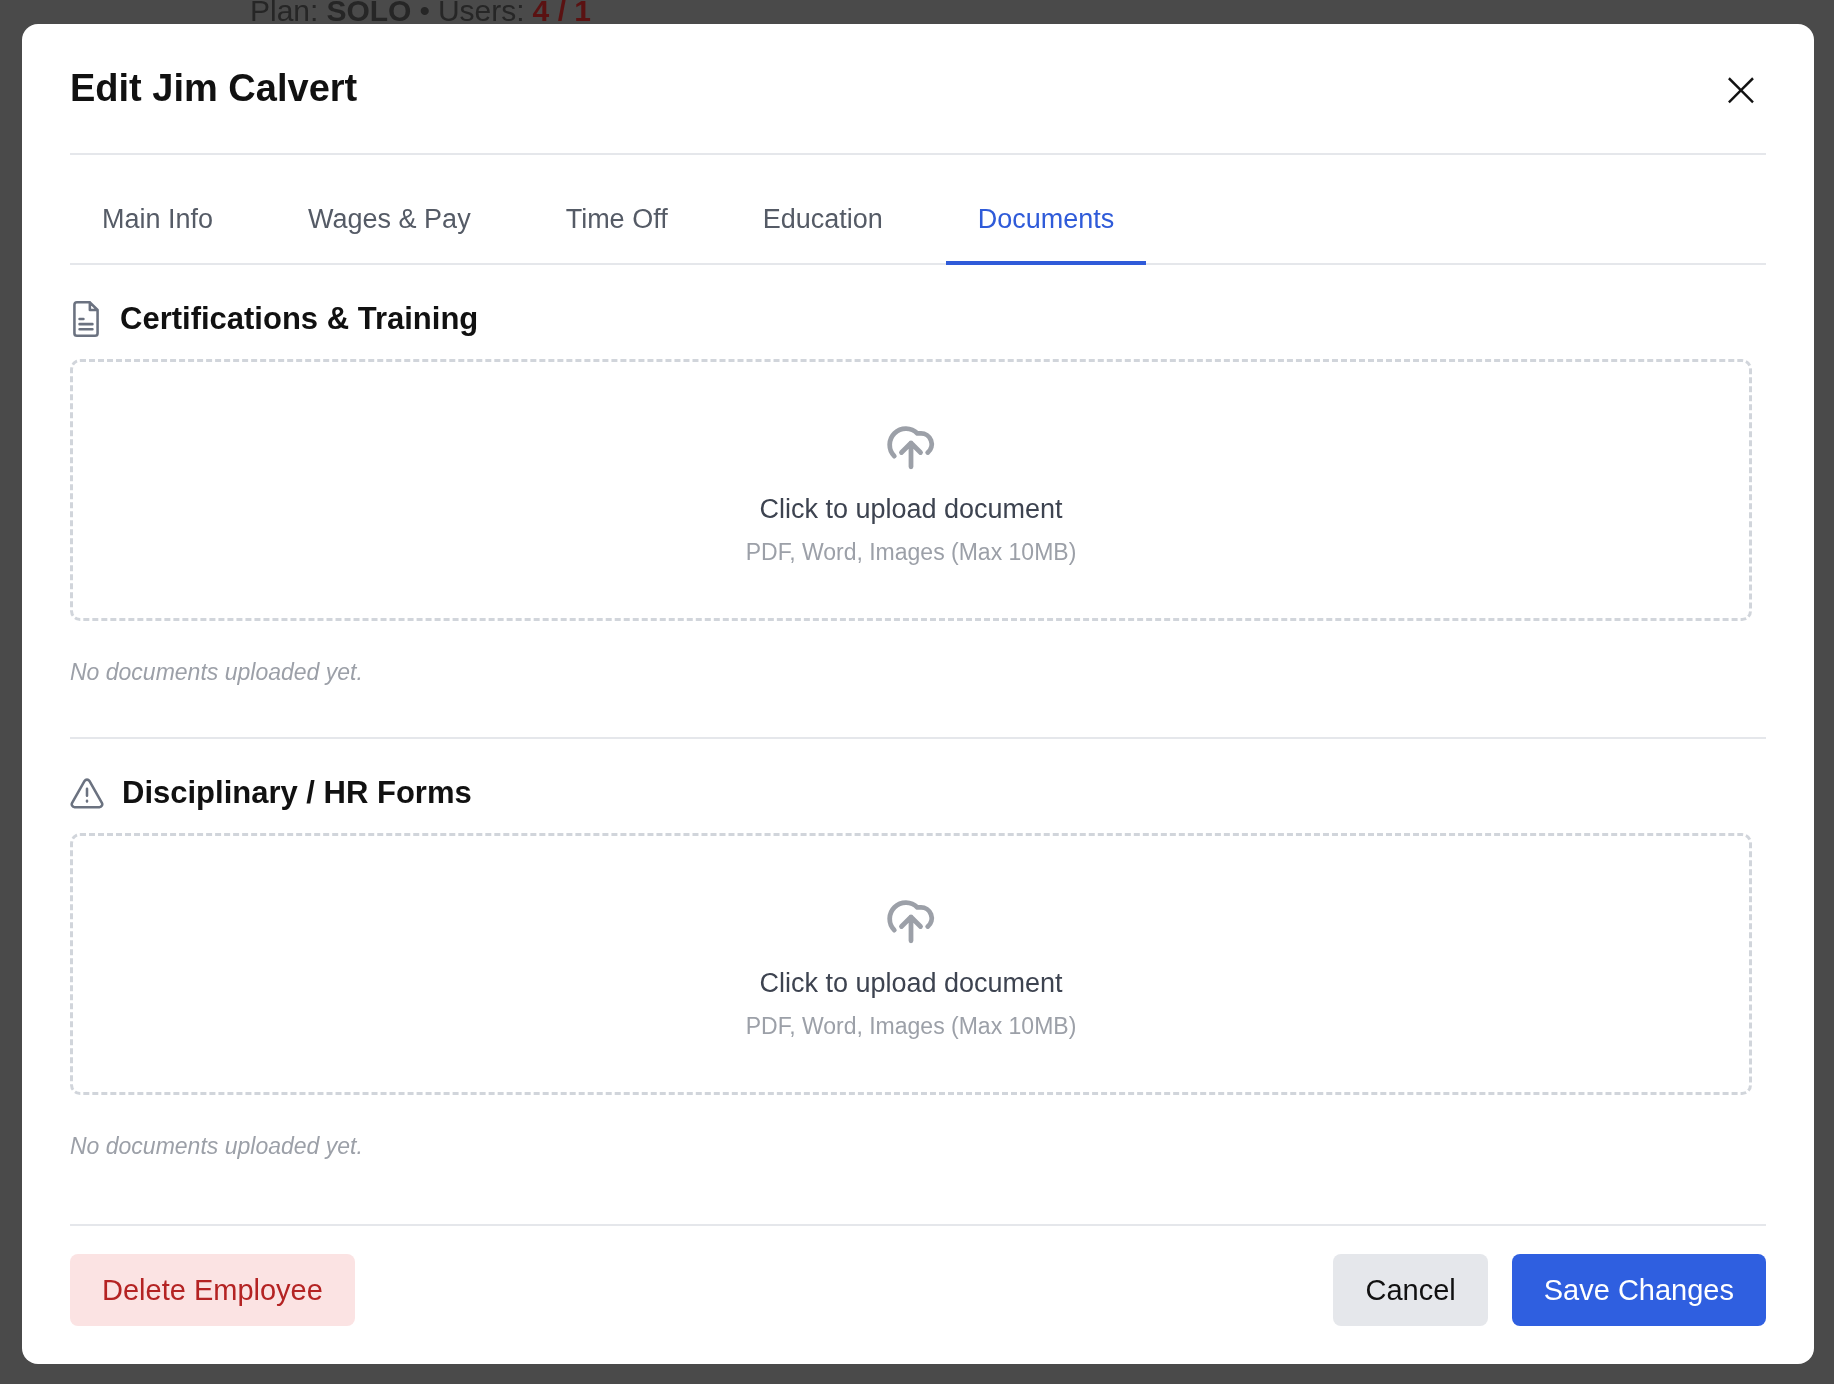  I want to click on tab: Wages & Pay, so click(389, 232).